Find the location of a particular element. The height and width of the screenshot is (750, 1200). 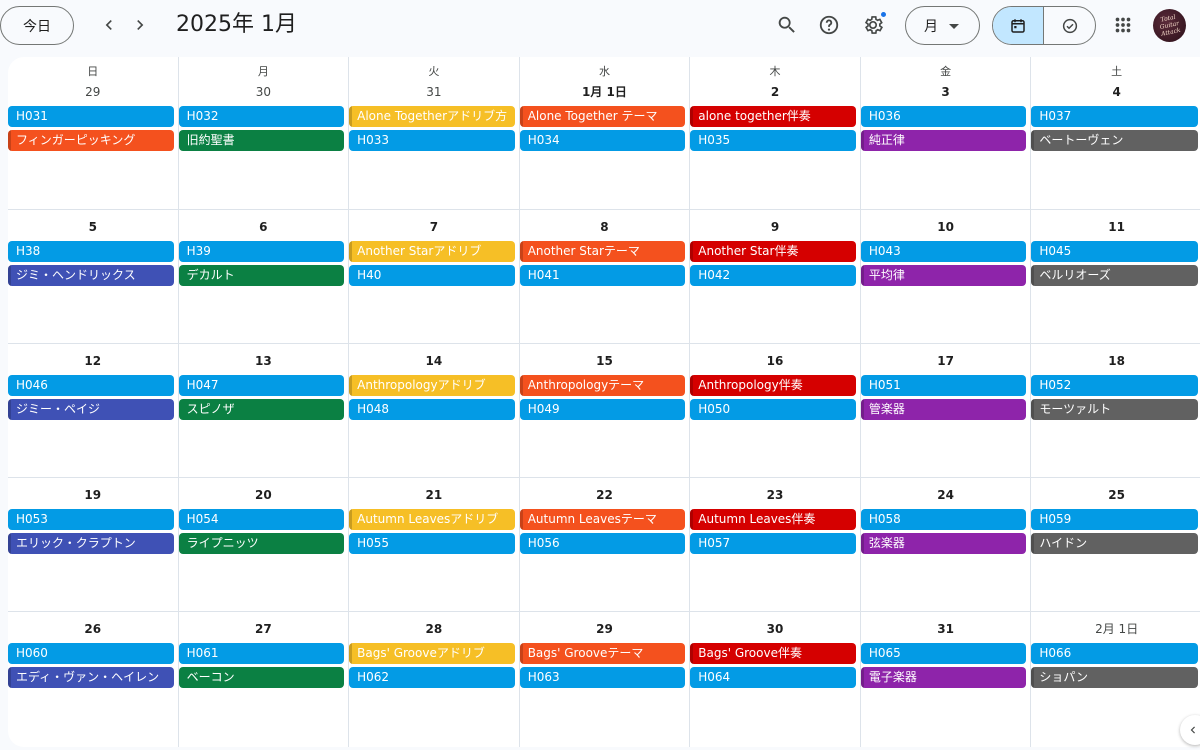

day-number: 24 is located at coordinates (946, 495).